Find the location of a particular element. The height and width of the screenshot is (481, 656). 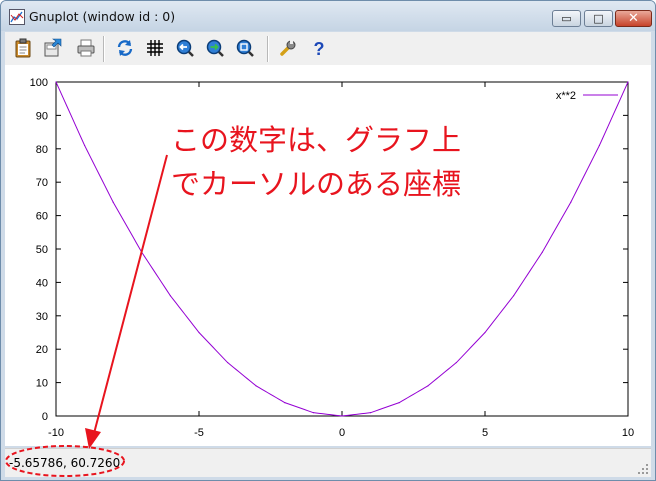

clipboard-icon is located at coordinates (23, 48).